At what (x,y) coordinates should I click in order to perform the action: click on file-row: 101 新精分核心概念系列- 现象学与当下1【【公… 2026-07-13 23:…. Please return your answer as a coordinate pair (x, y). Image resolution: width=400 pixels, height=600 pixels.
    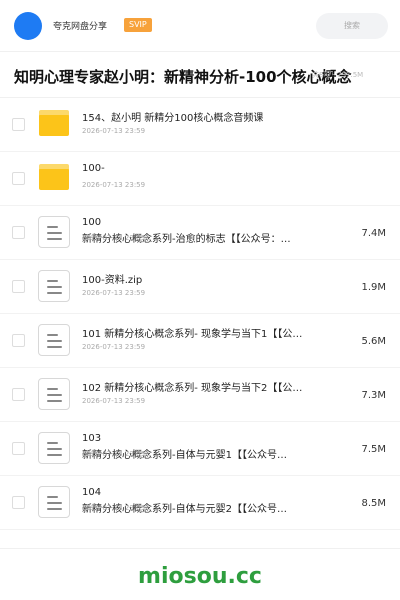
    Looking at the image, I should click on (200, 341).